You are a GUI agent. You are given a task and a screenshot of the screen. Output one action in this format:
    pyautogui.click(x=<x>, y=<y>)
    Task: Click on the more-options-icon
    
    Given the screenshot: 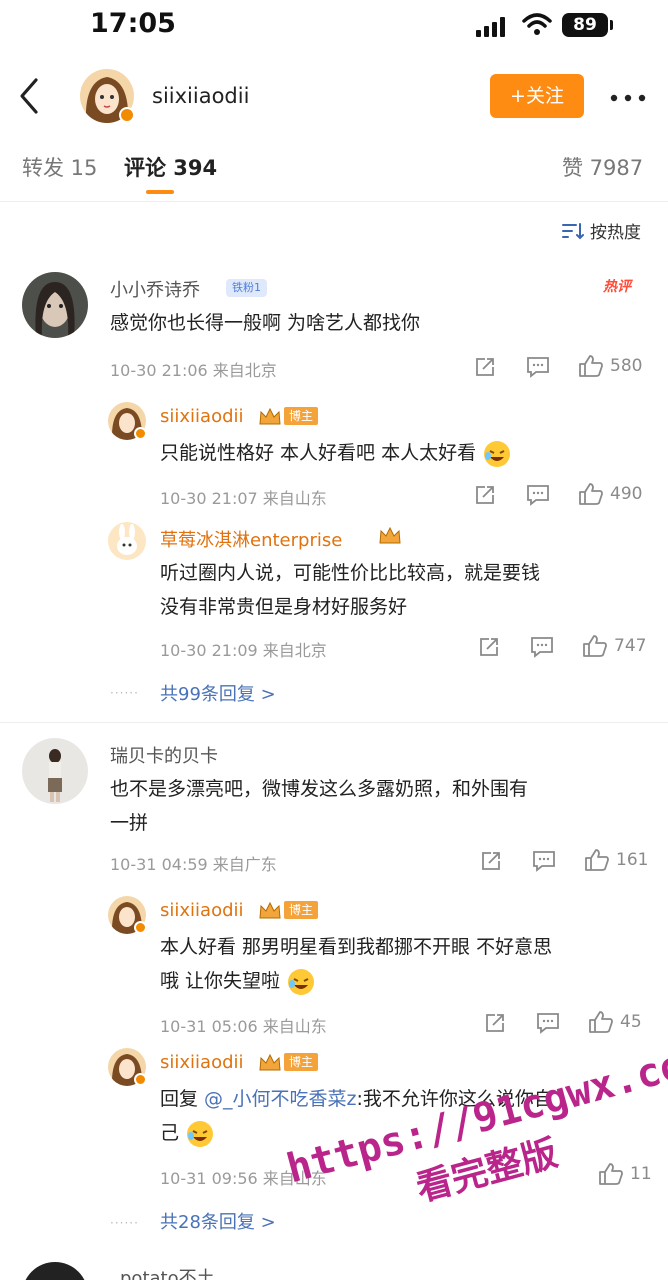 What is the action you would take?
    pyautogui.click(x=628, y=98)
    